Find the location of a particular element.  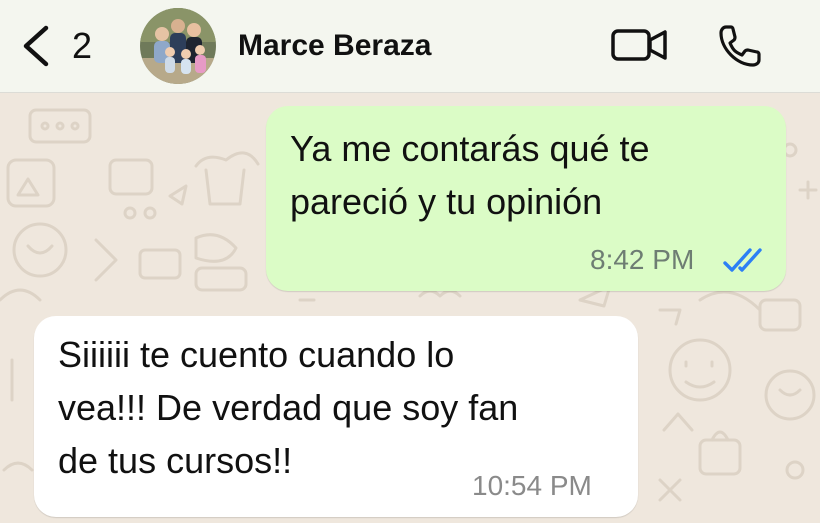

contact-name: Marce Beraza is located at coordinates (334, 46).